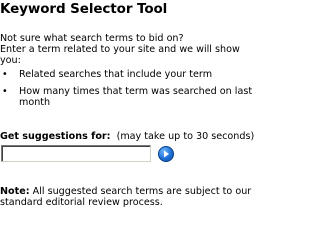 The width and height of the screenshot is (320, 240). Describe the element at coordinates (116, 74) in the screenshot. I see `list-item-text: Related searches that include your term` at that location.